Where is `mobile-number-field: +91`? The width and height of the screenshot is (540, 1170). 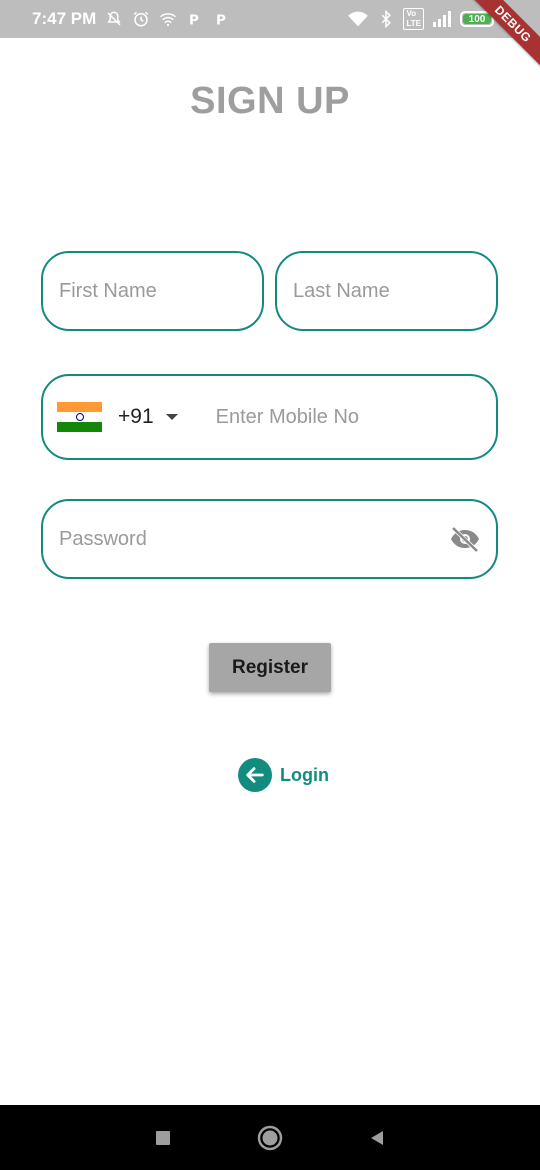 mobile-number-field: +91 is located at coordinates (269, 417).